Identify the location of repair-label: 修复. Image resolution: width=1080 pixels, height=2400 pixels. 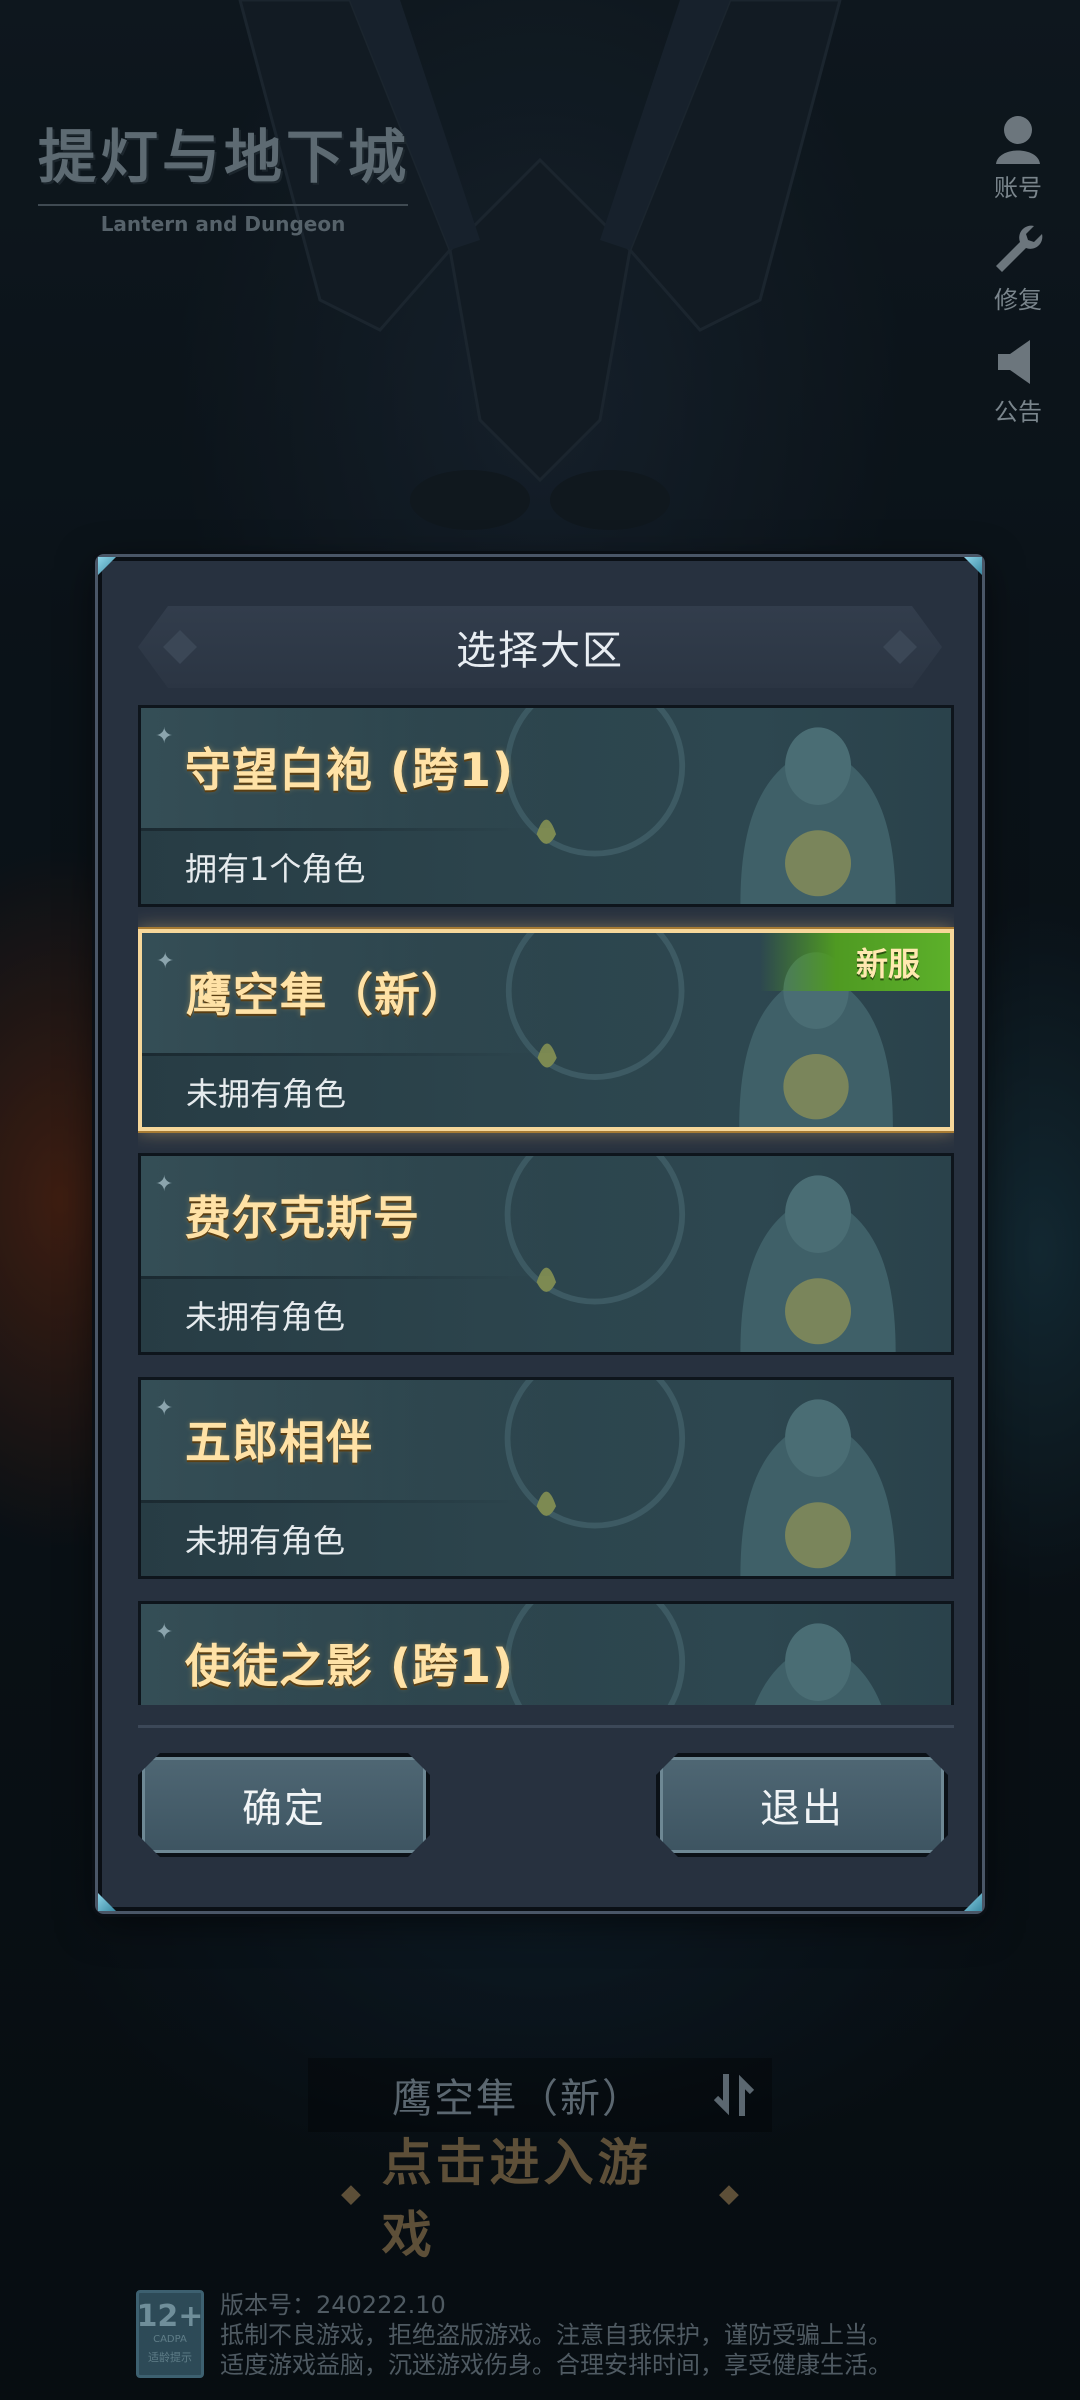
(1018, 300).